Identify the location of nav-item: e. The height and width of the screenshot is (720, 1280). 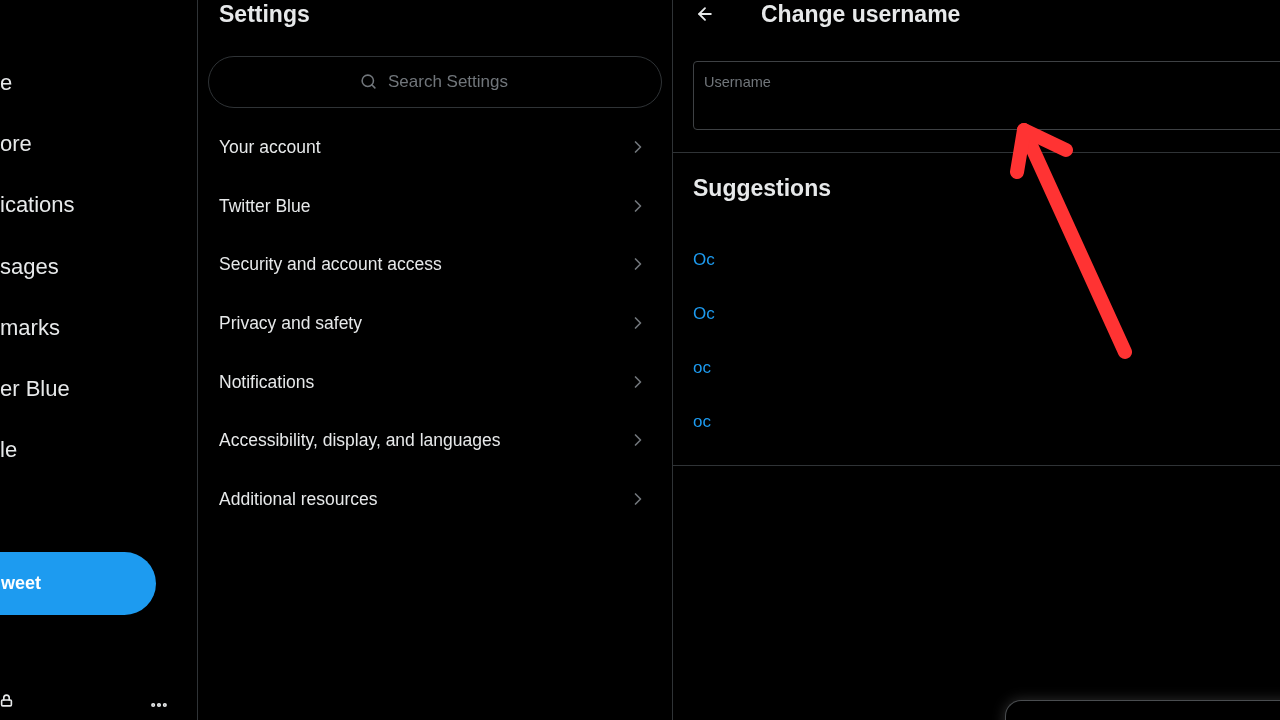
(6, 82).